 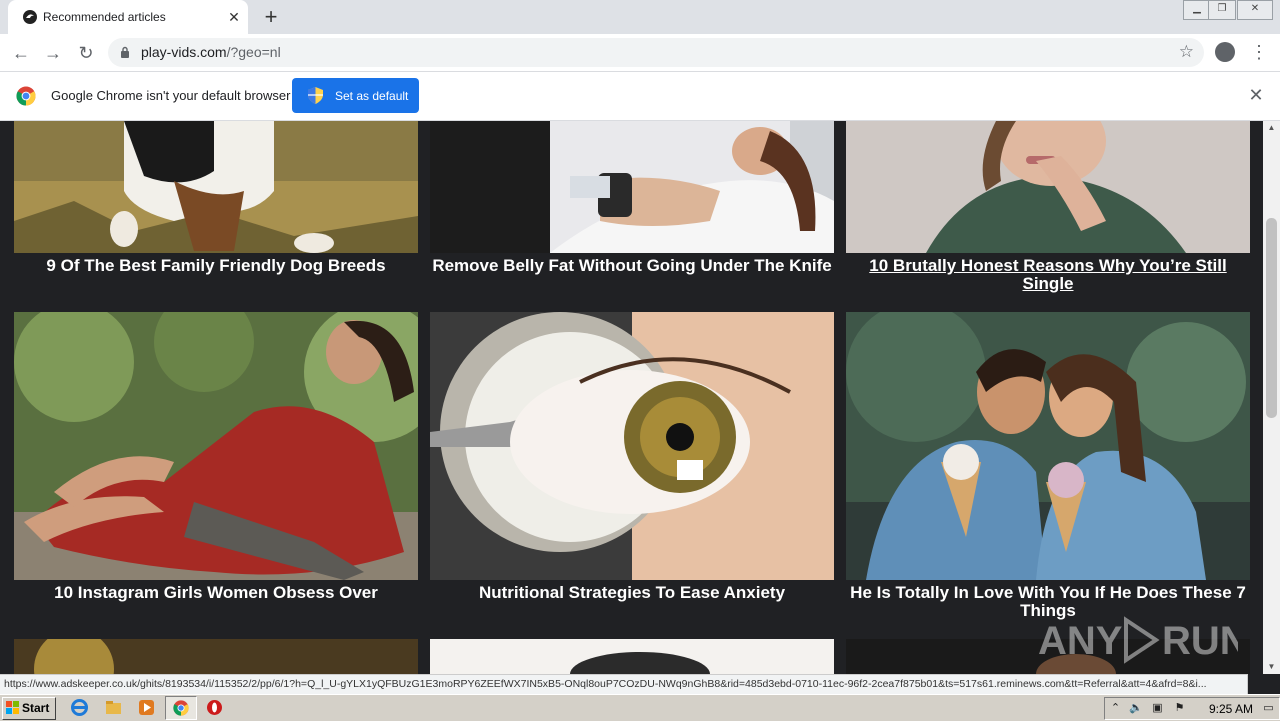 What do you see at coordinates (86, 53) in the screenshot?
I see `reload-icon: ↻` at bounding box center [86, 53].